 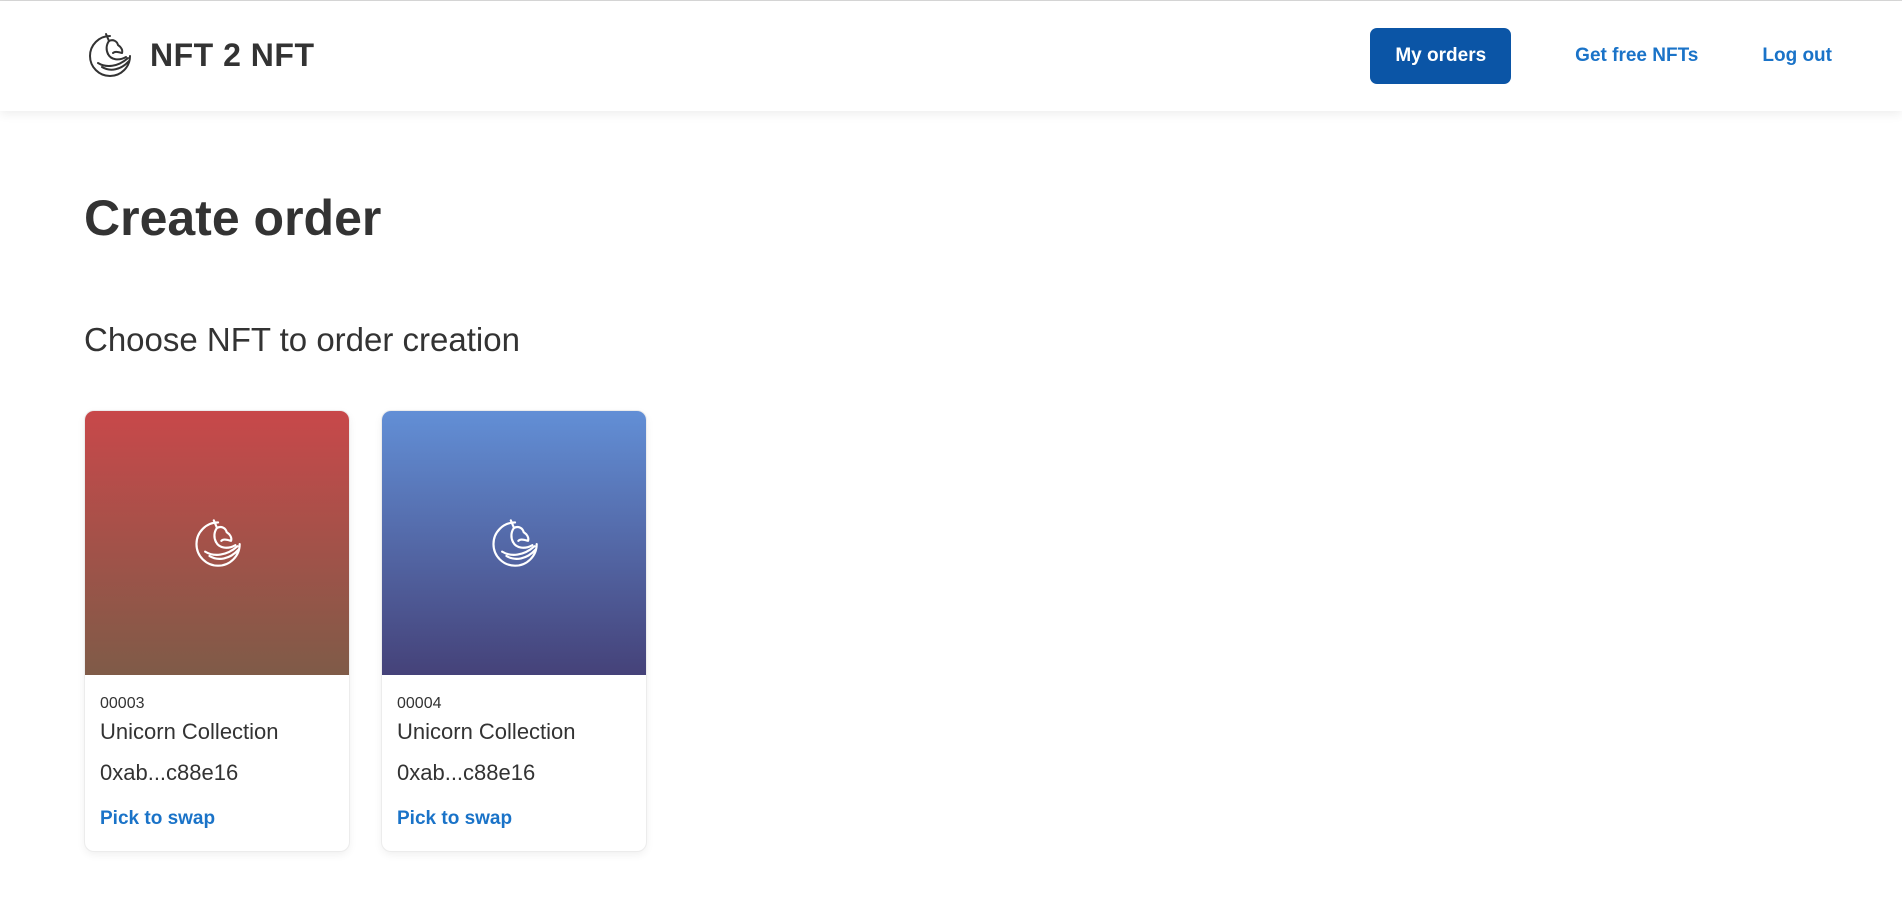 I want to click on get-free-nfts-link: Get free NFTs, so click(x=1636, y=56).